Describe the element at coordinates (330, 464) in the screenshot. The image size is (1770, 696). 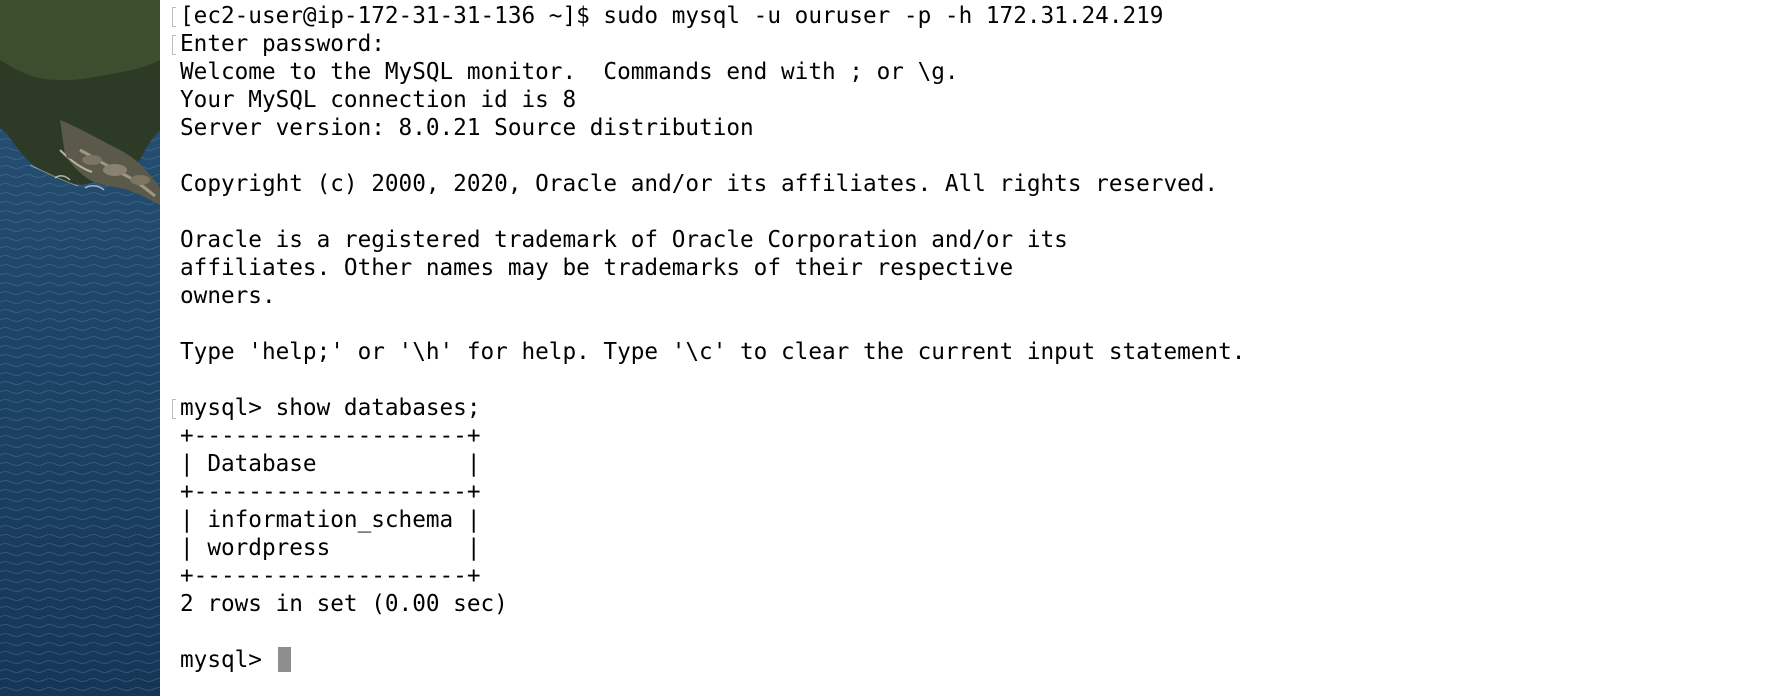
I see `terminal-line: | Database |` at that location.